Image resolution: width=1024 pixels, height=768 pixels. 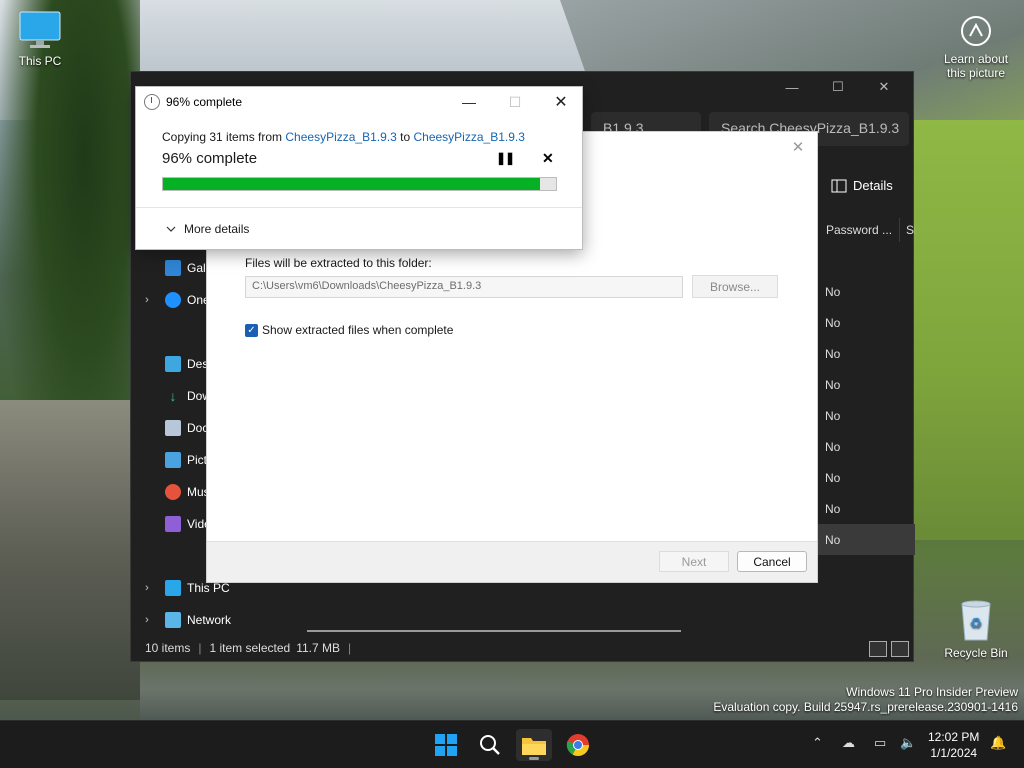 I want to click on desktop-icon-this-pc: This PC, so click(x=40, y=39).